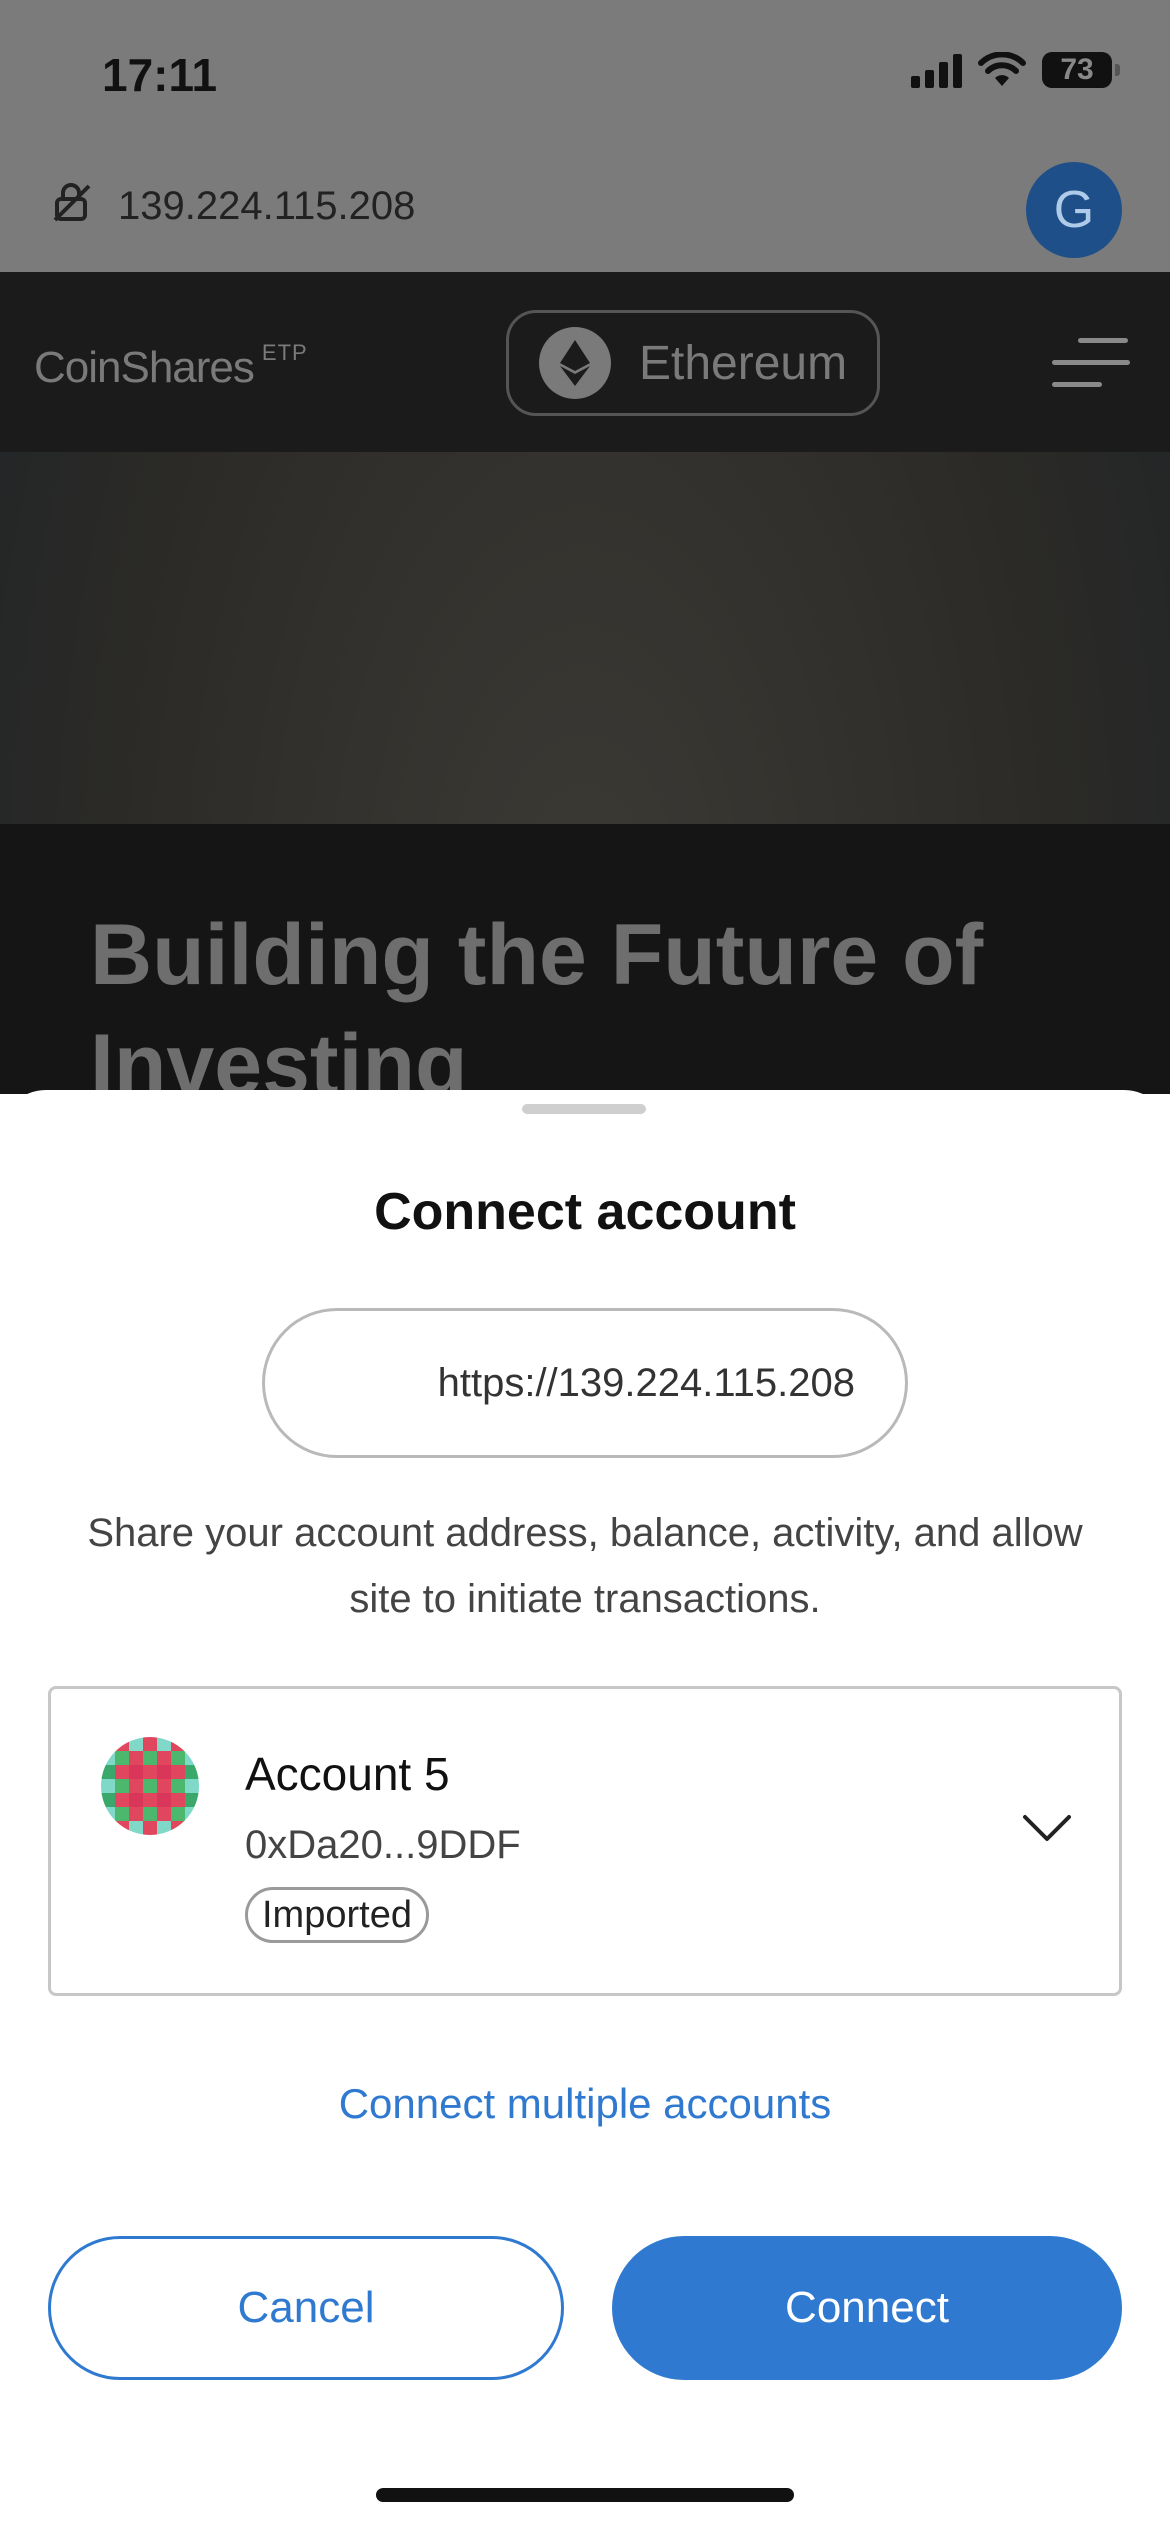  I want to click on status-icons: 73, so click(1015, 70).